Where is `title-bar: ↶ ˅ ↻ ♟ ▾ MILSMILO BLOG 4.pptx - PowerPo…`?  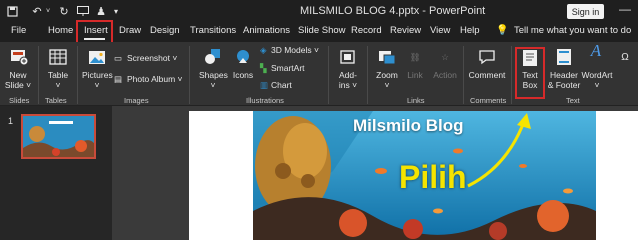 title-bar: ↶ ˅ ↻ ♟ ▾ MILSMILO BLOG 4.pptx - PowerPo… is located at coordinates (319, 11).